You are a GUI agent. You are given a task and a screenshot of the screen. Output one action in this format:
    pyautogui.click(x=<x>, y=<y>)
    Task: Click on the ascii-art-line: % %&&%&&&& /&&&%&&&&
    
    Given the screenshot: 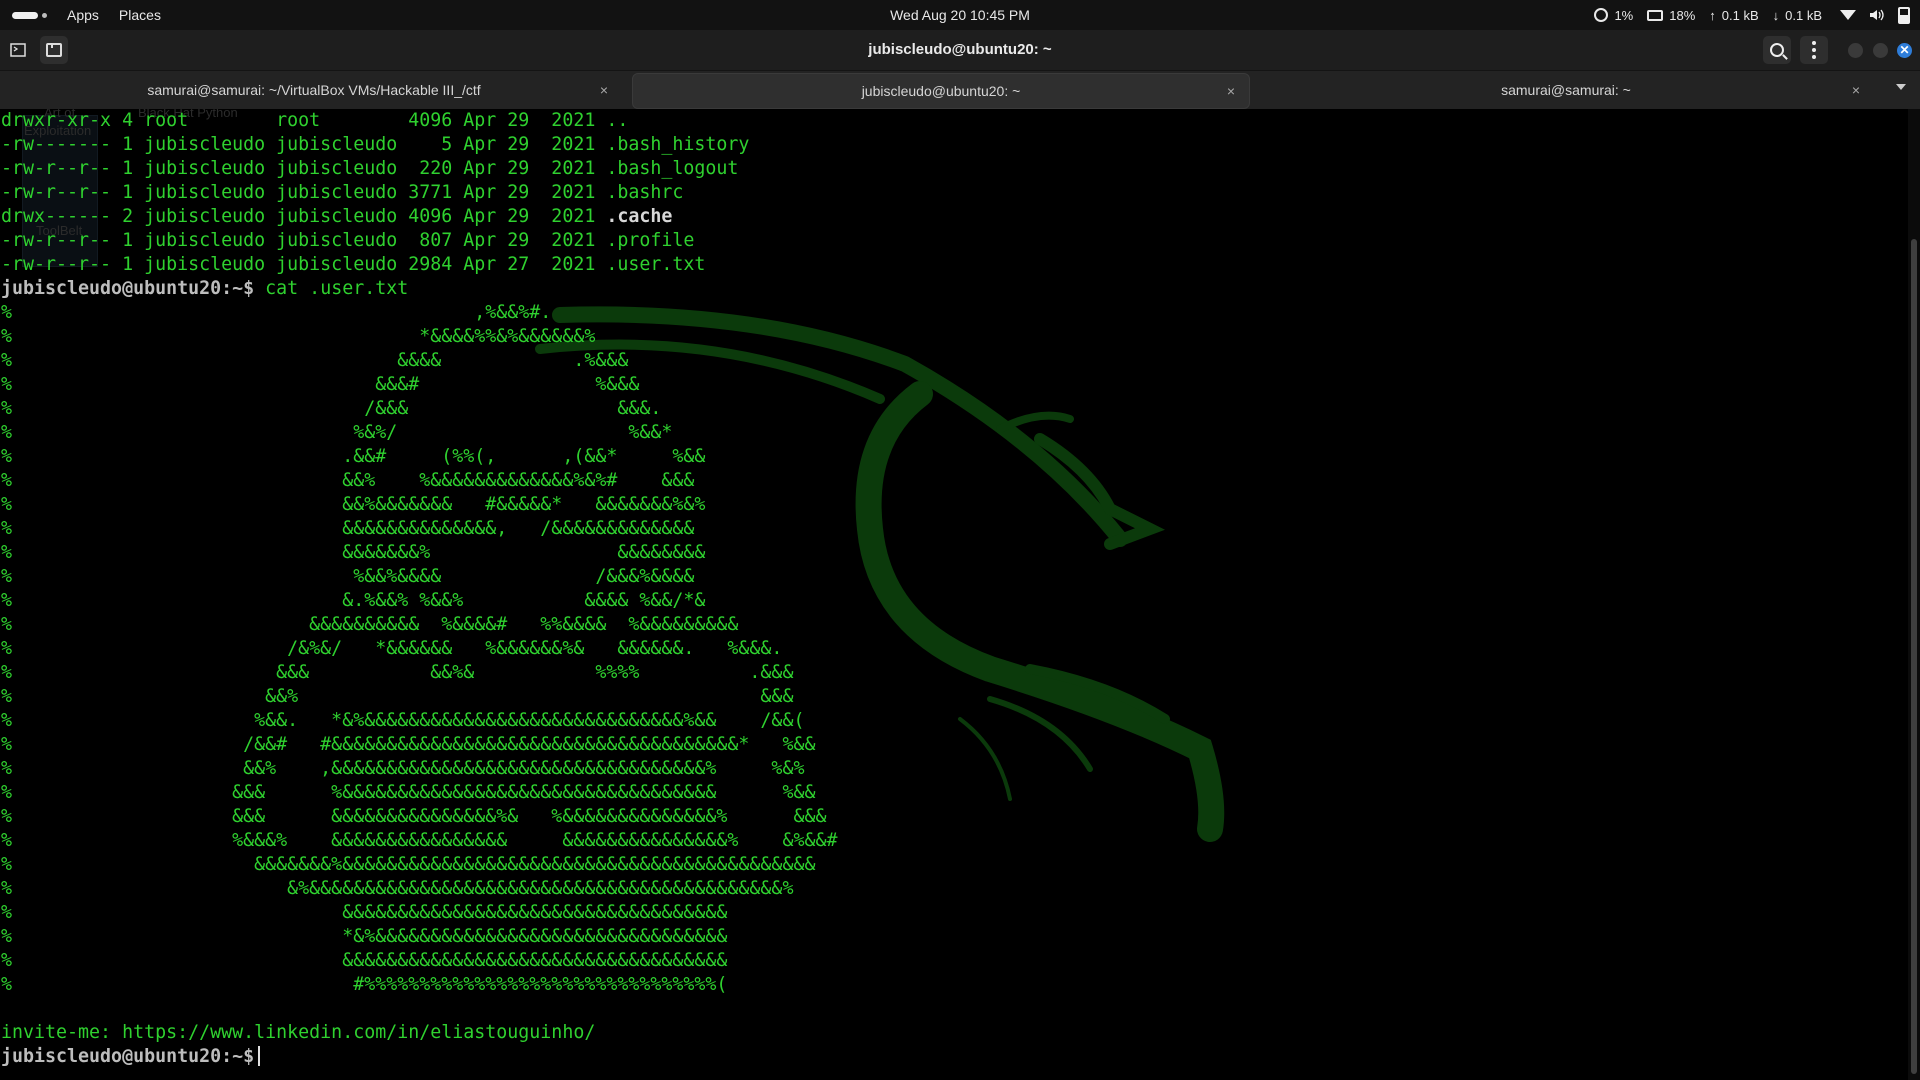 What is the action you would take?
    pyautogui.click(x=348, y=576)
    